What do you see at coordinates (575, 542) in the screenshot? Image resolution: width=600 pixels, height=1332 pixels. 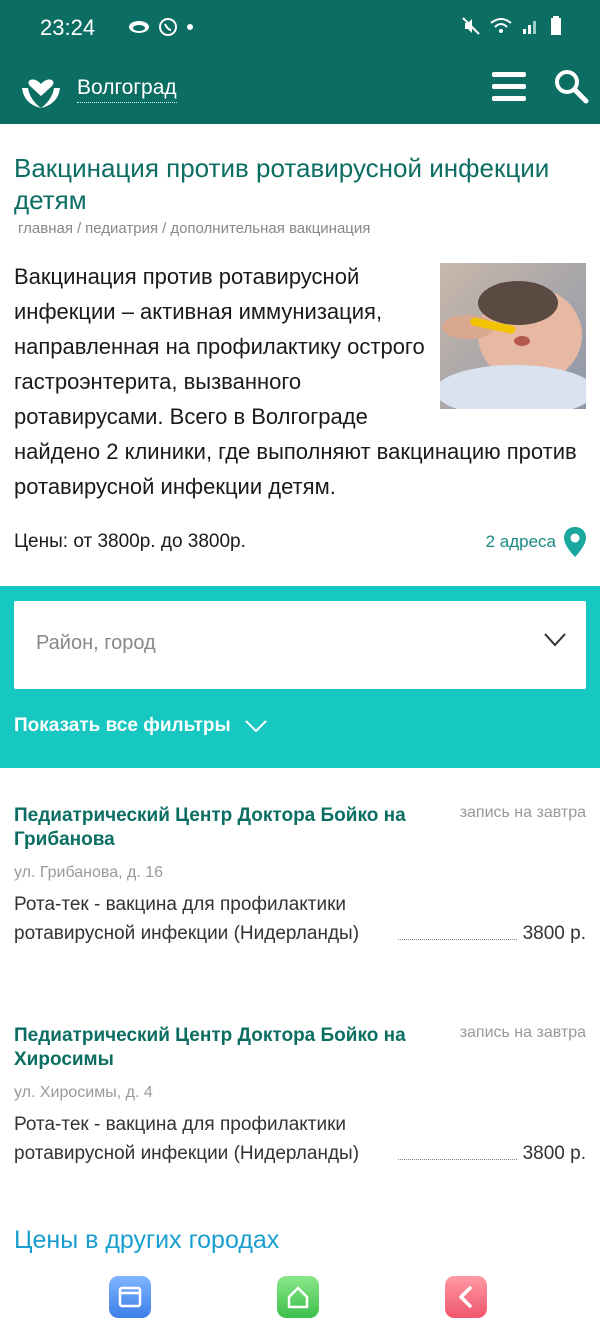 I see `map-pin-icon` at bounding box center [575, 542].